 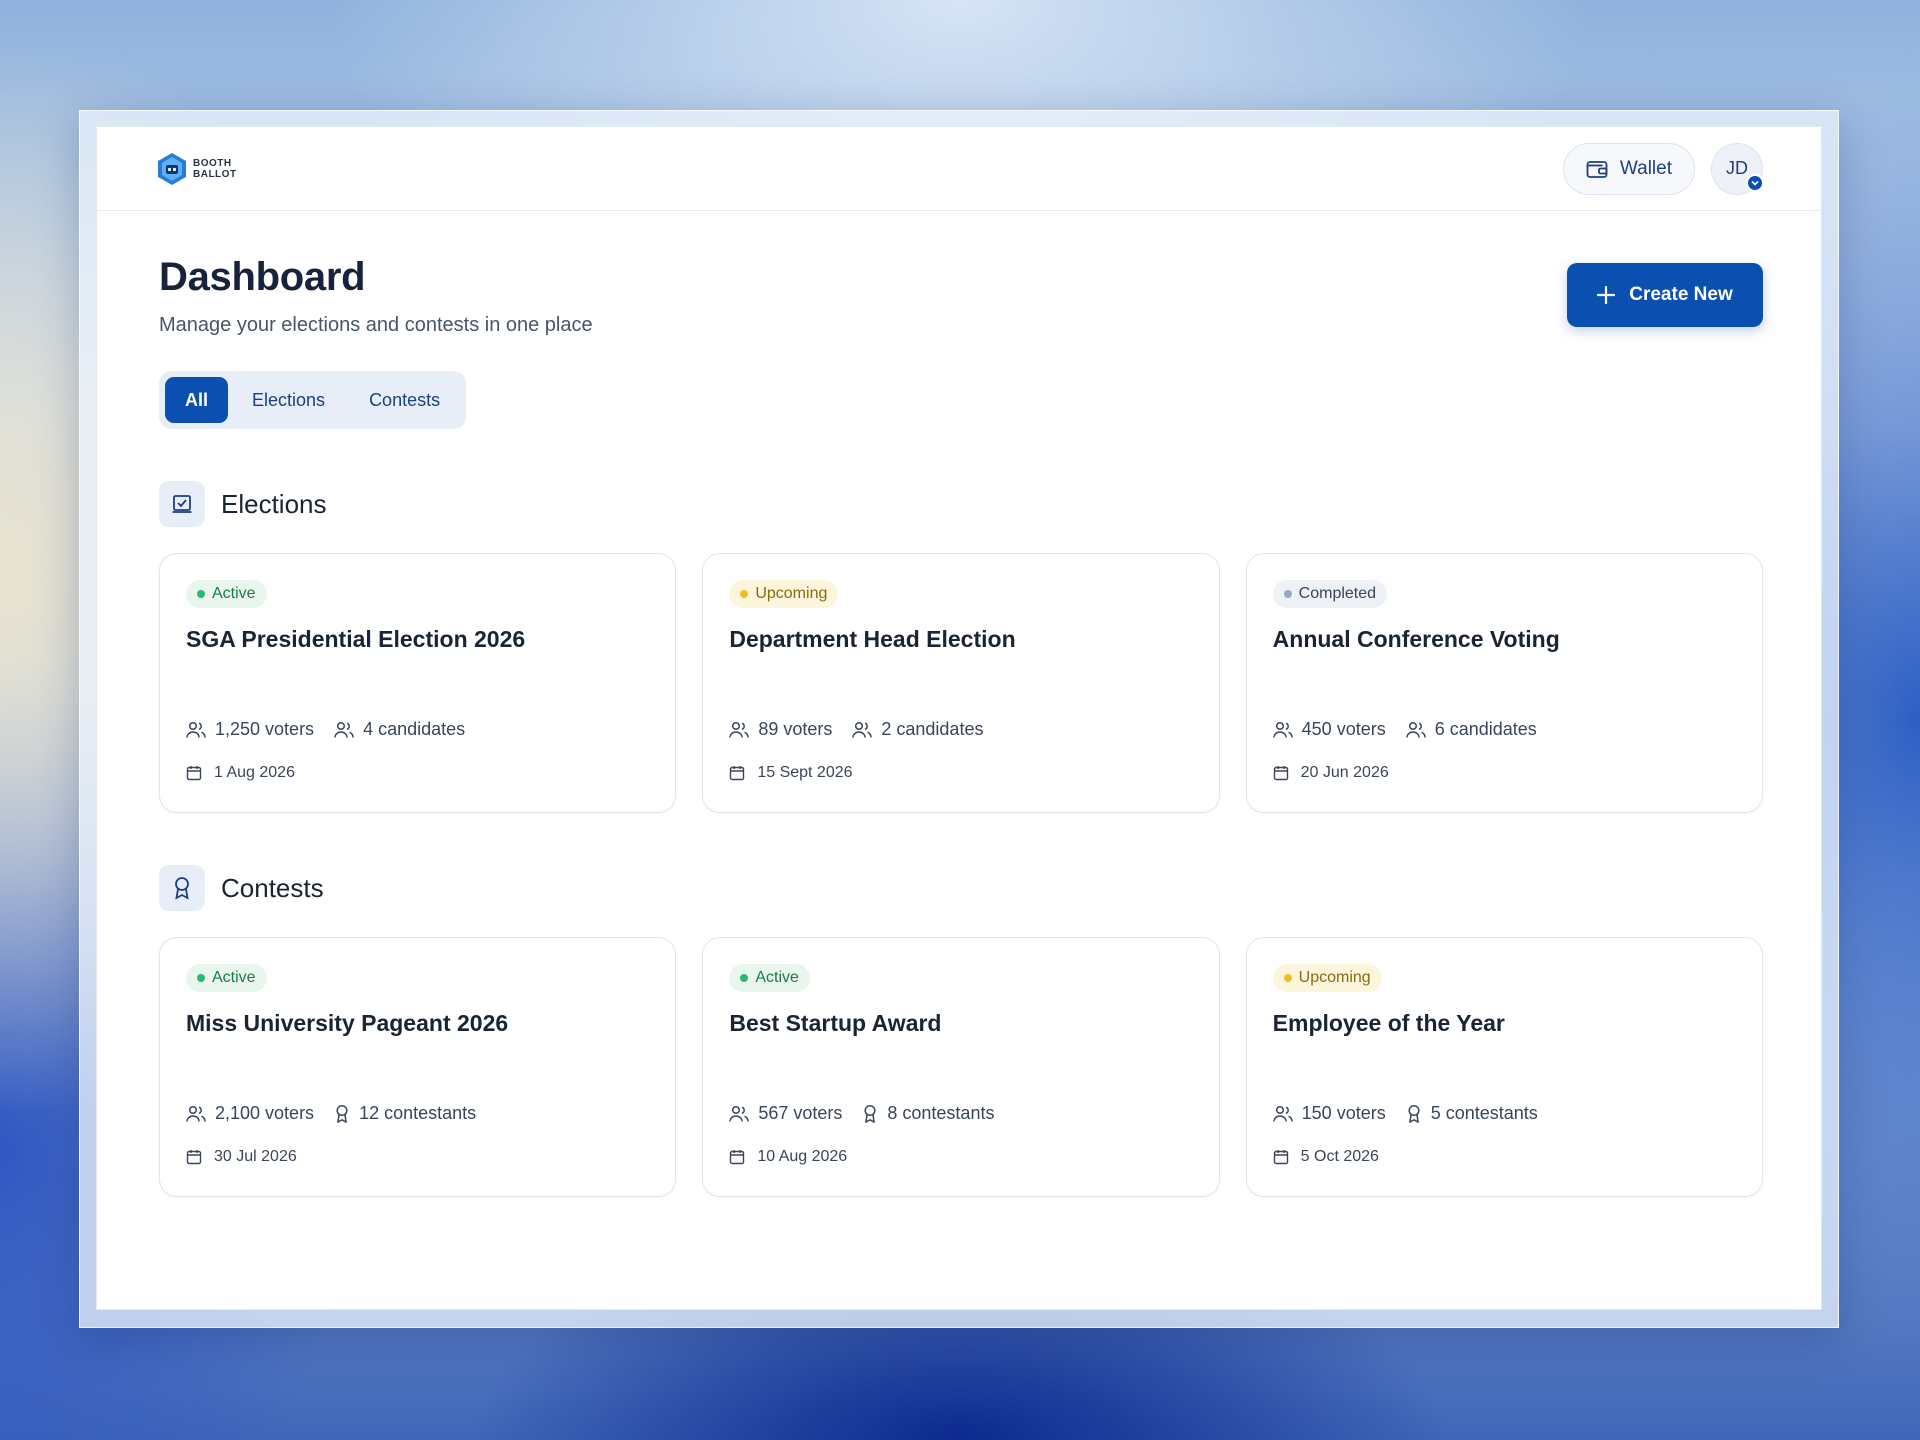 I want to click on date-label: 15 Sept 2026, so click(x=805, y=772).